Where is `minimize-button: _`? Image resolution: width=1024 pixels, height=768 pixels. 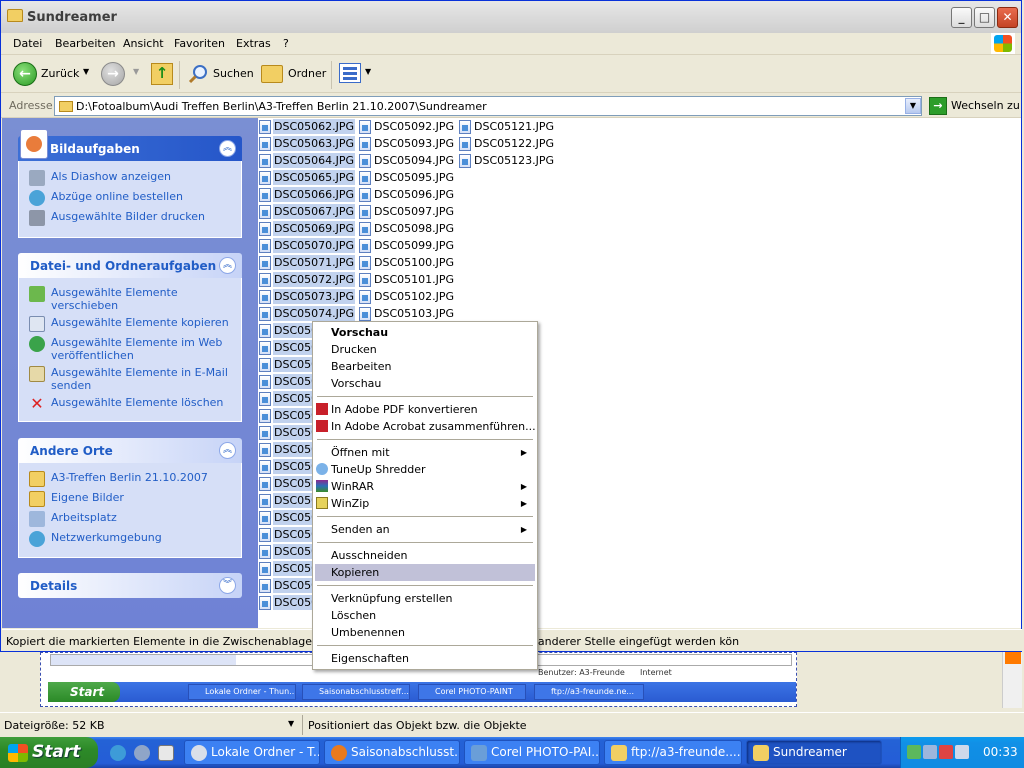
minimize-button: _ is located at coordinates (961, 17).